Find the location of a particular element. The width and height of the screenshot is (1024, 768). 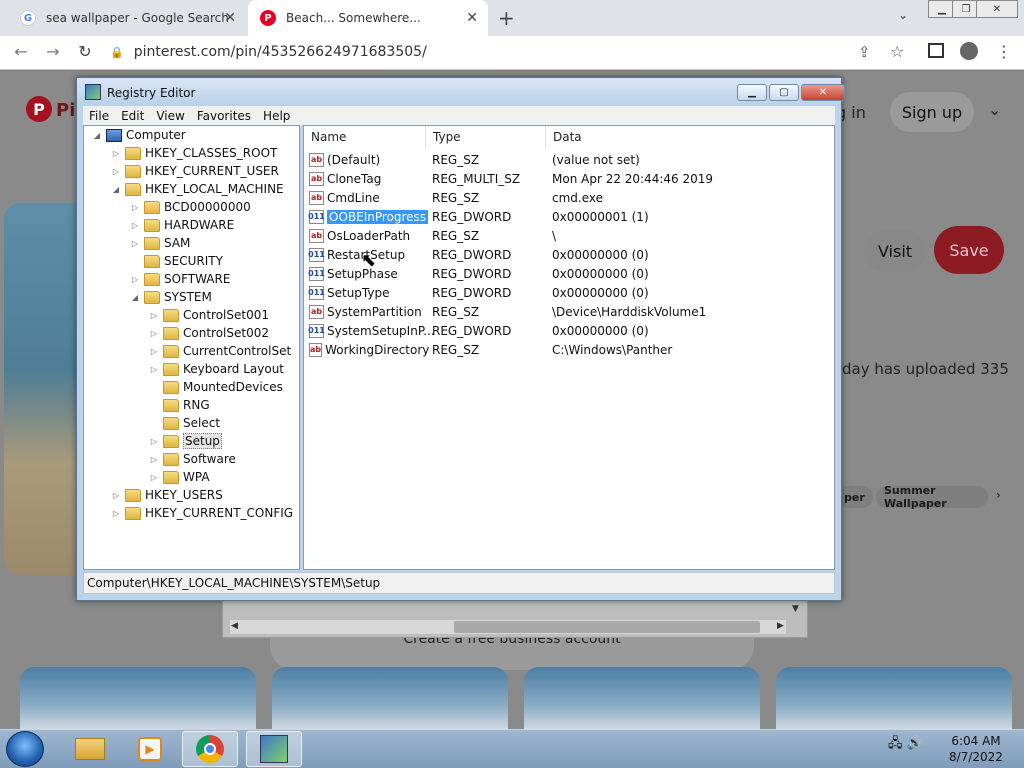

menu-icon: ⋮ is located at coordinates (1004, 51).